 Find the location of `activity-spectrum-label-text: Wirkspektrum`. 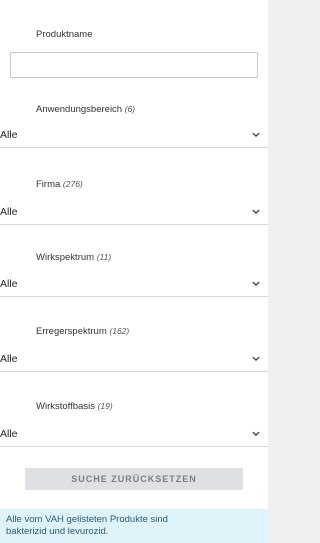

activity-spectrum-label-text: Wirkspektrum is located at coordinates (65, 257).